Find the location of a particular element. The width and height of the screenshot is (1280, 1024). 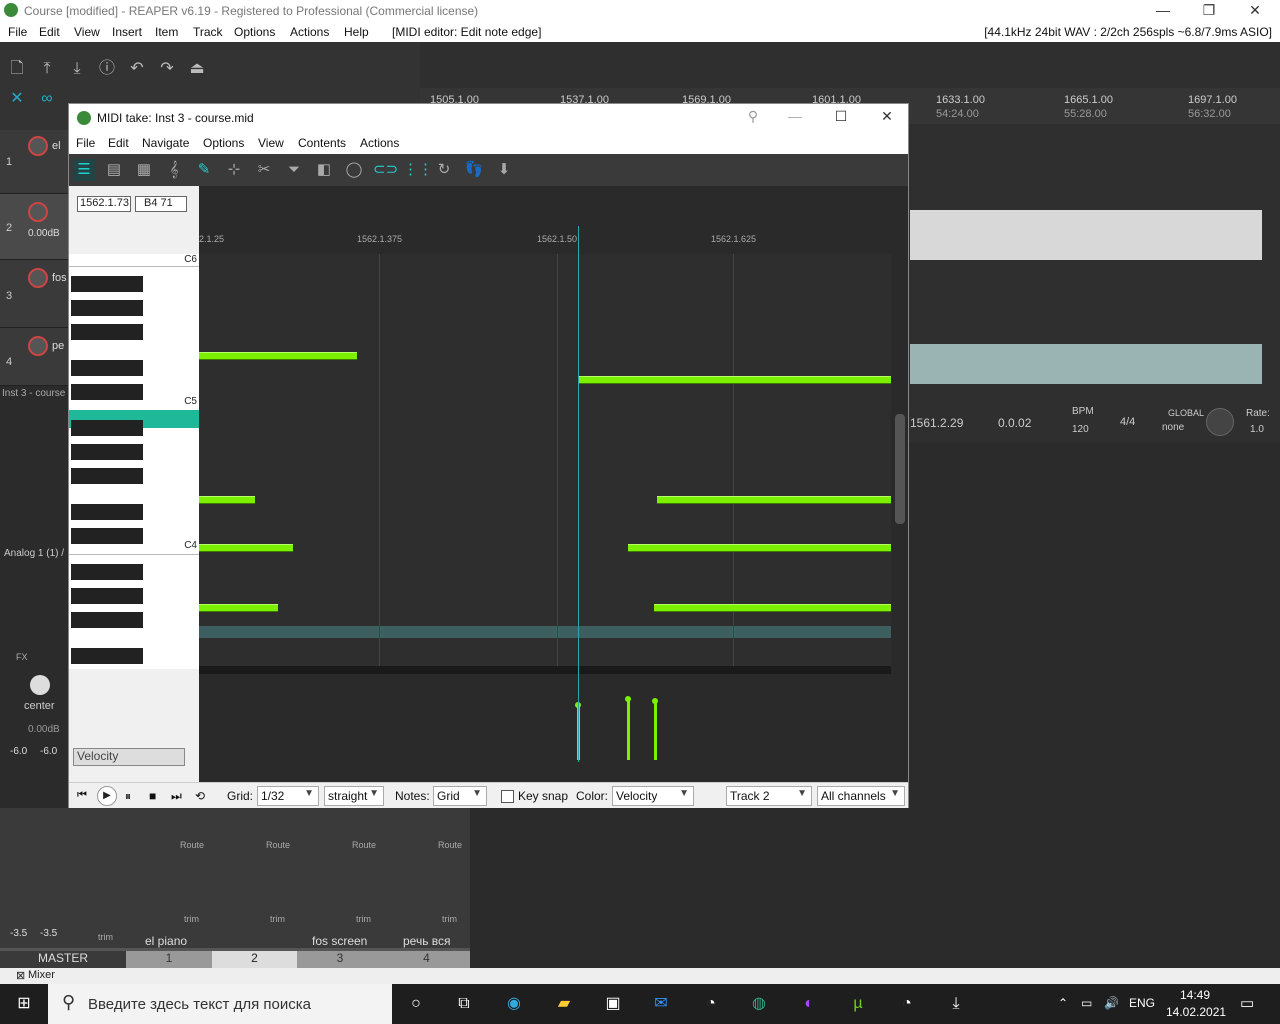

loop-icon: ↻ is located at coordinates (444, 170).